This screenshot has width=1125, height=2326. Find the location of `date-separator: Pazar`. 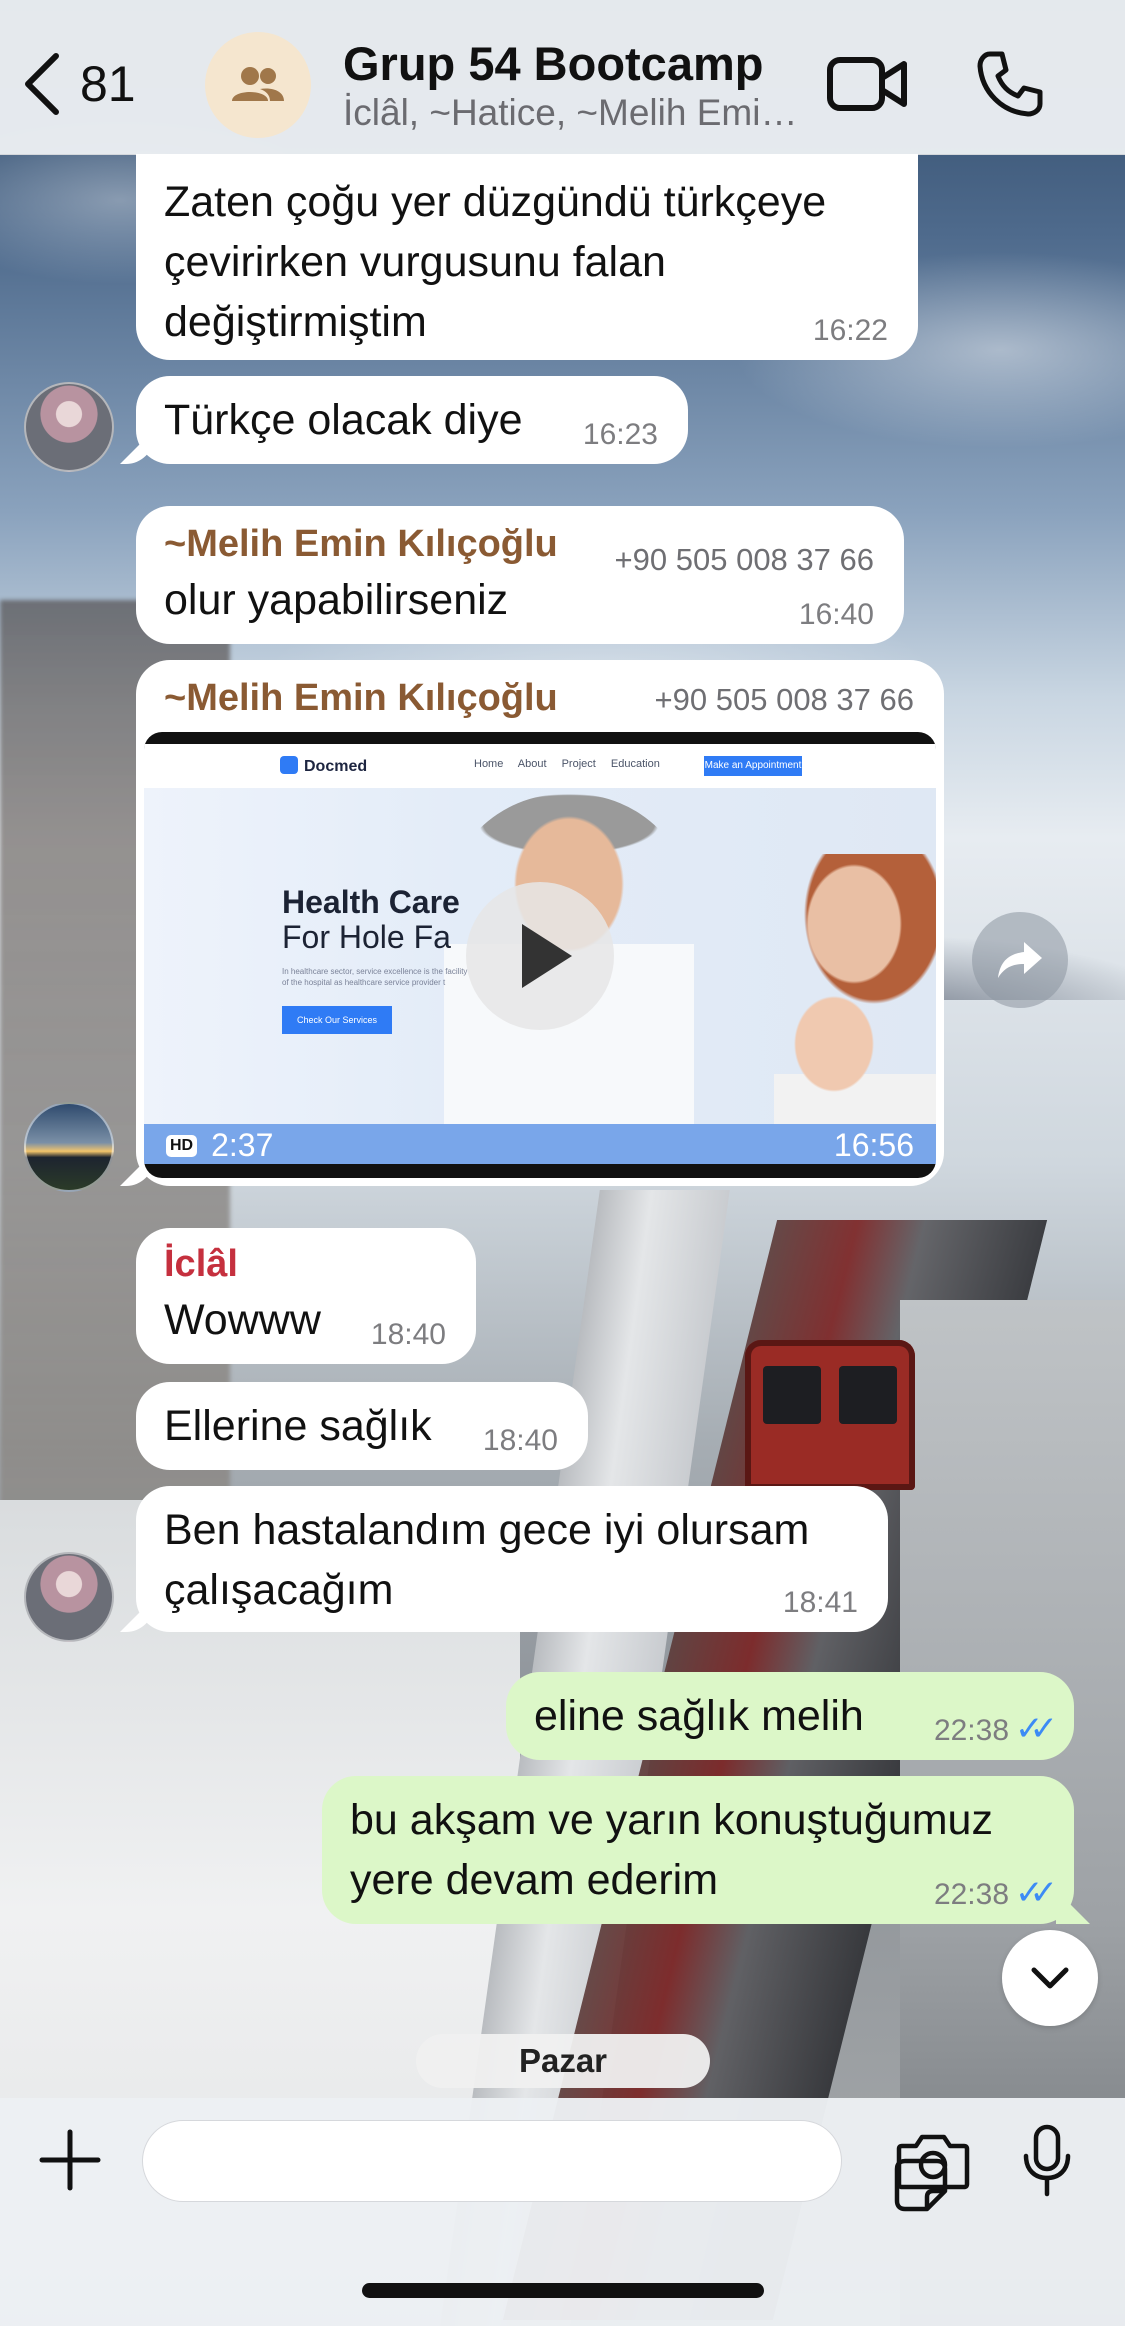

date-separator: Pazar is located at coordinates (563, 2061).